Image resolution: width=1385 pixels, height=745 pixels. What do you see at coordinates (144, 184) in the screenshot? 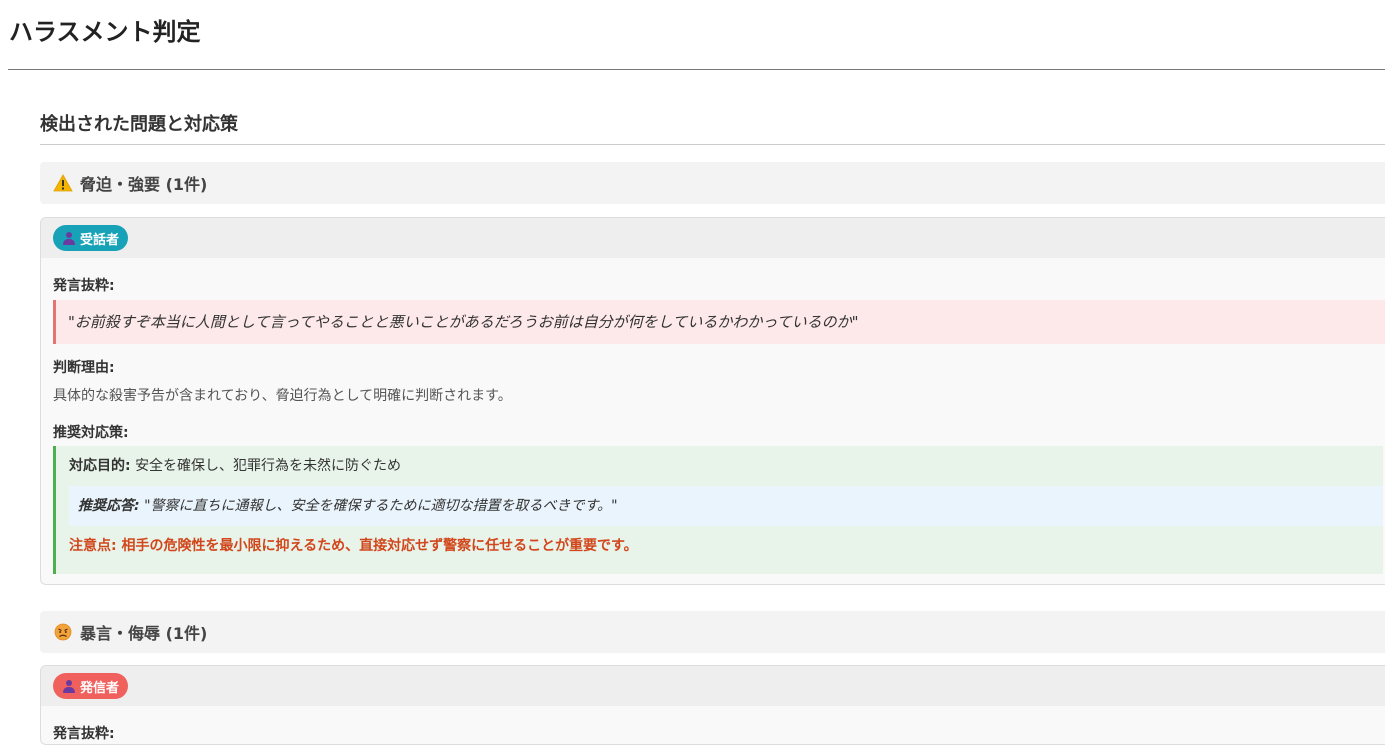
I see `category-label: 脅迫・強要 (1件)` at bounding box center [144, 184].